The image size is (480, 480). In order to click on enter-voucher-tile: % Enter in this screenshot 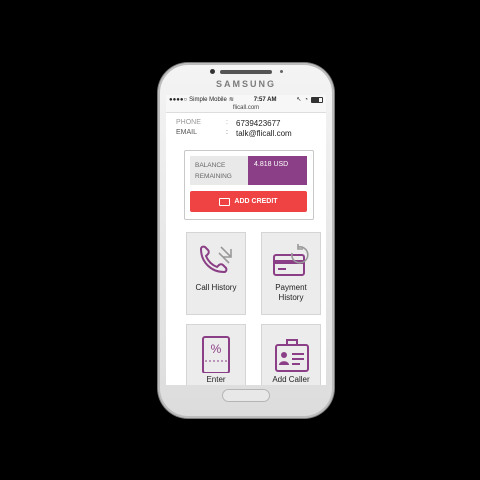, I will do `click(216, 354)`.